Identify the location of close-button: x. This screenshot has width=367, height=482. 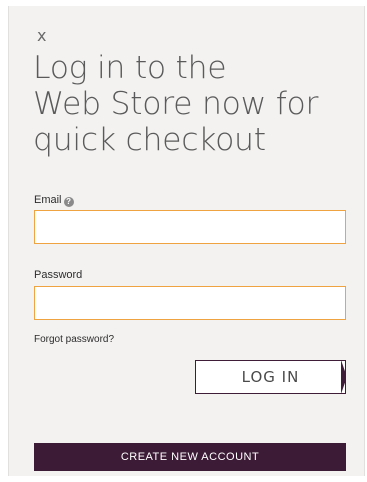
(41, 35).